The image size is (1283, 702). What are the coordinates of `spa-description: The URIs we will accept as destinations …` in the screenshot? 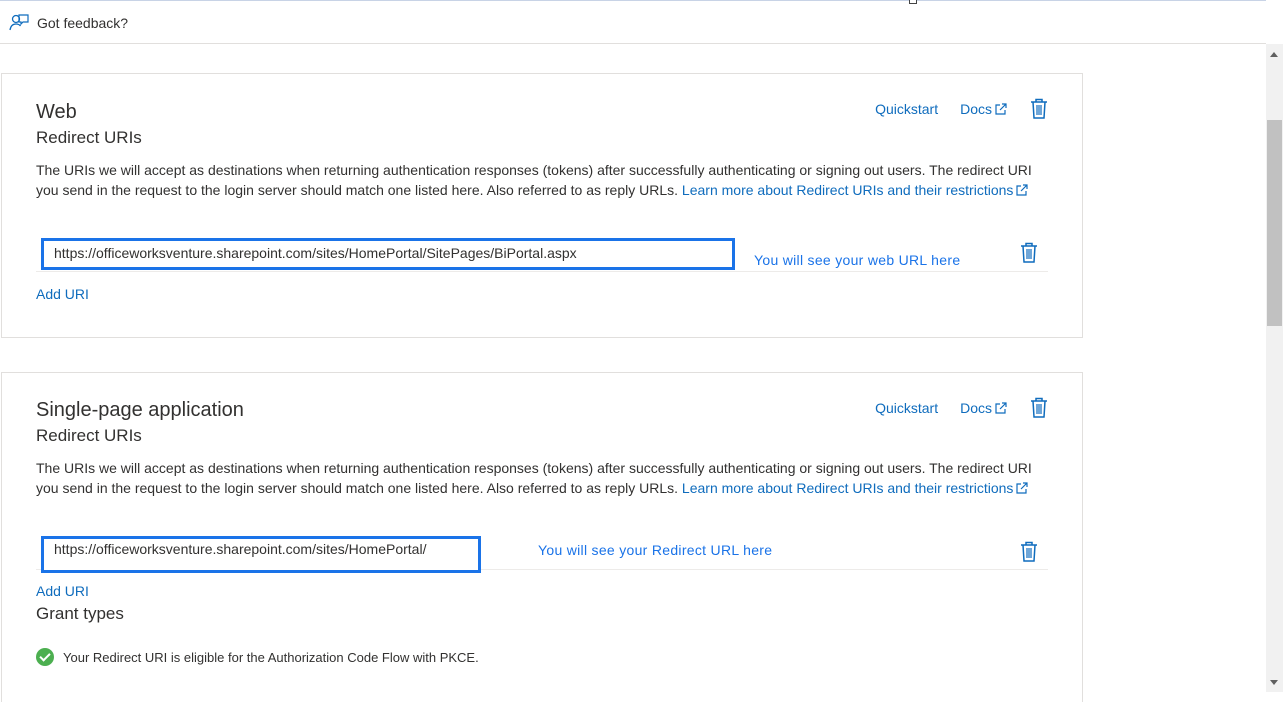 It's located at (536, 478).